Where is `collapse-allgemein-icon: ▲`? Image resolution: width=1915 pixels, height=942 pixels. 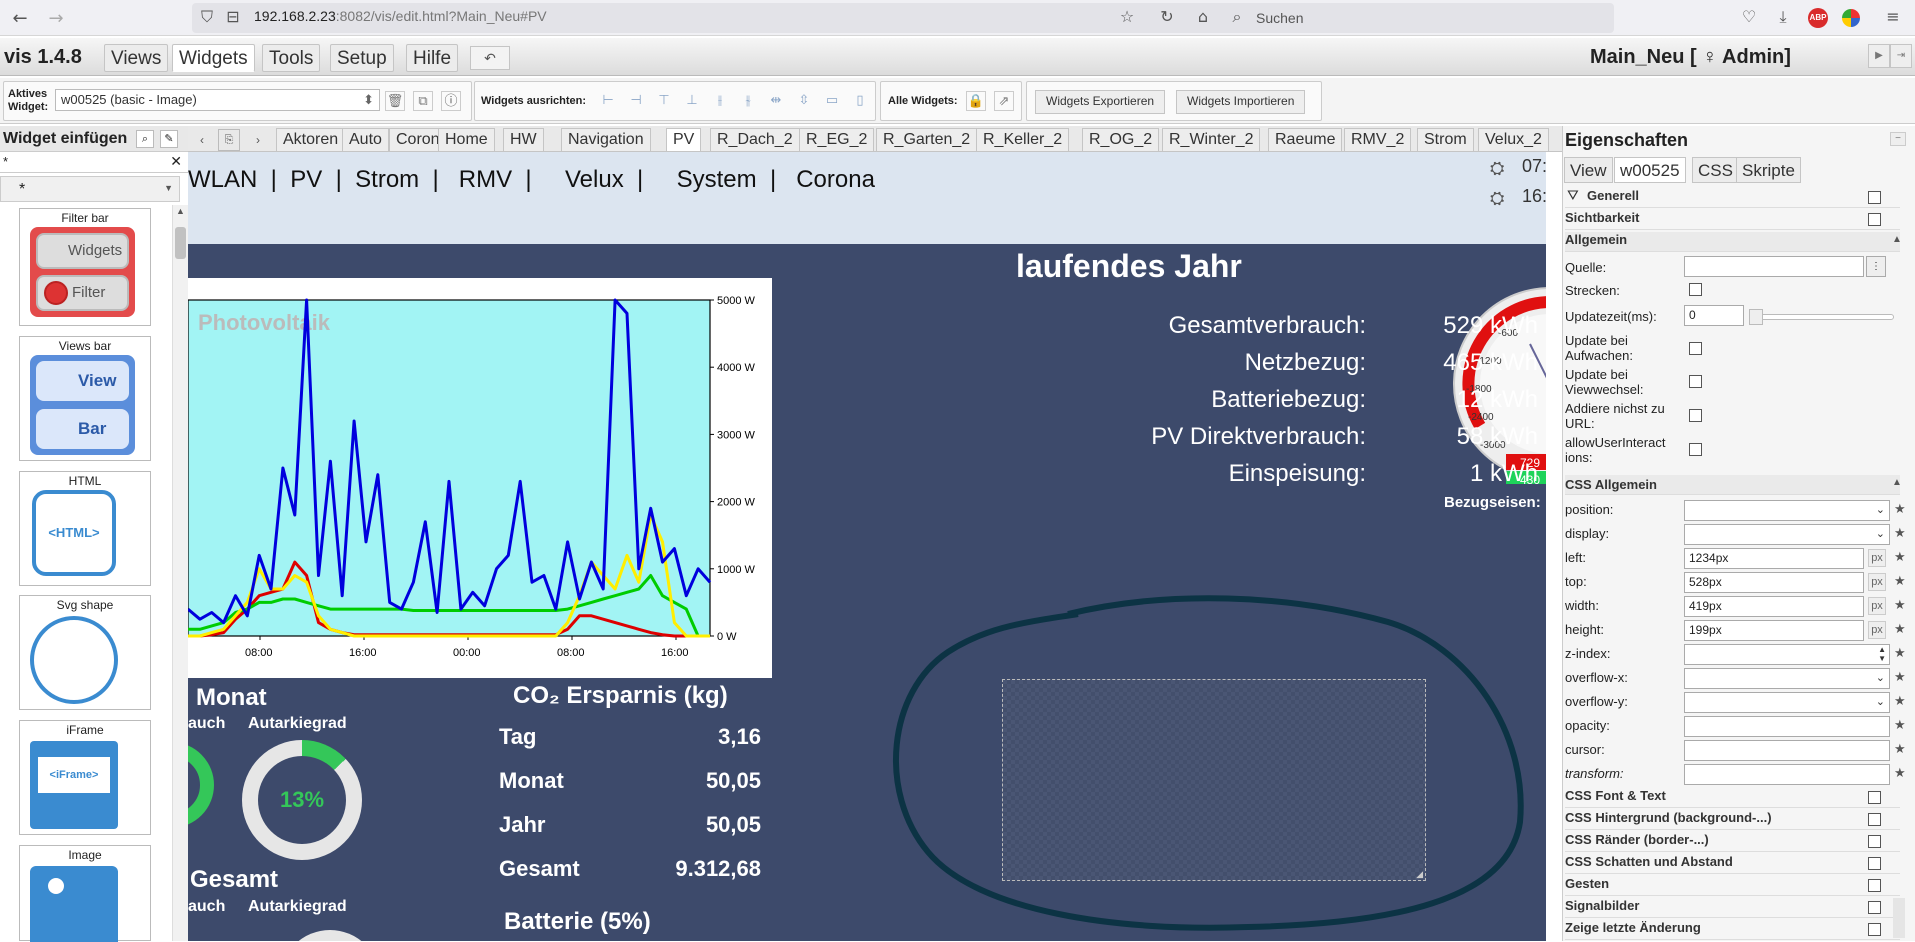
collapse-allgemein-icon: ▲ is located at coordinates (1897, 239).